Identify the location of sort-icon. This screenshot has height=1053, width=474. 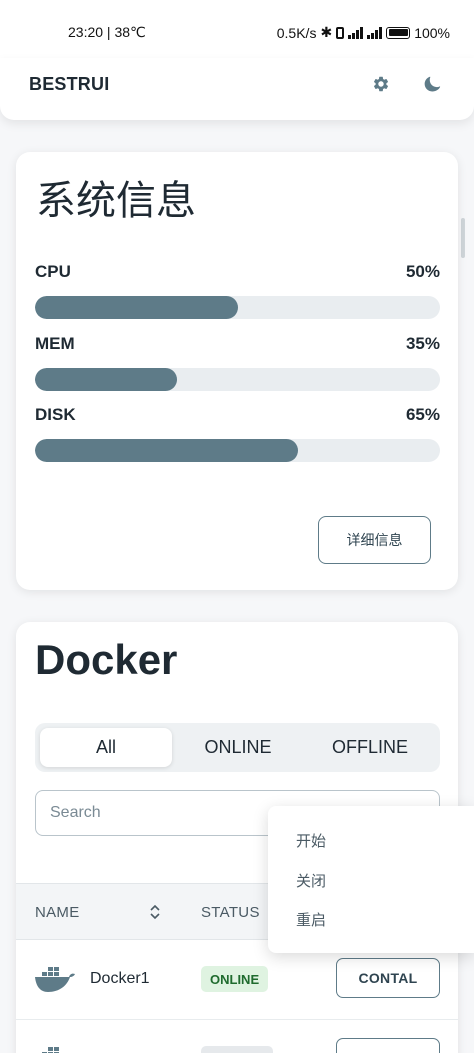
(155, 912).